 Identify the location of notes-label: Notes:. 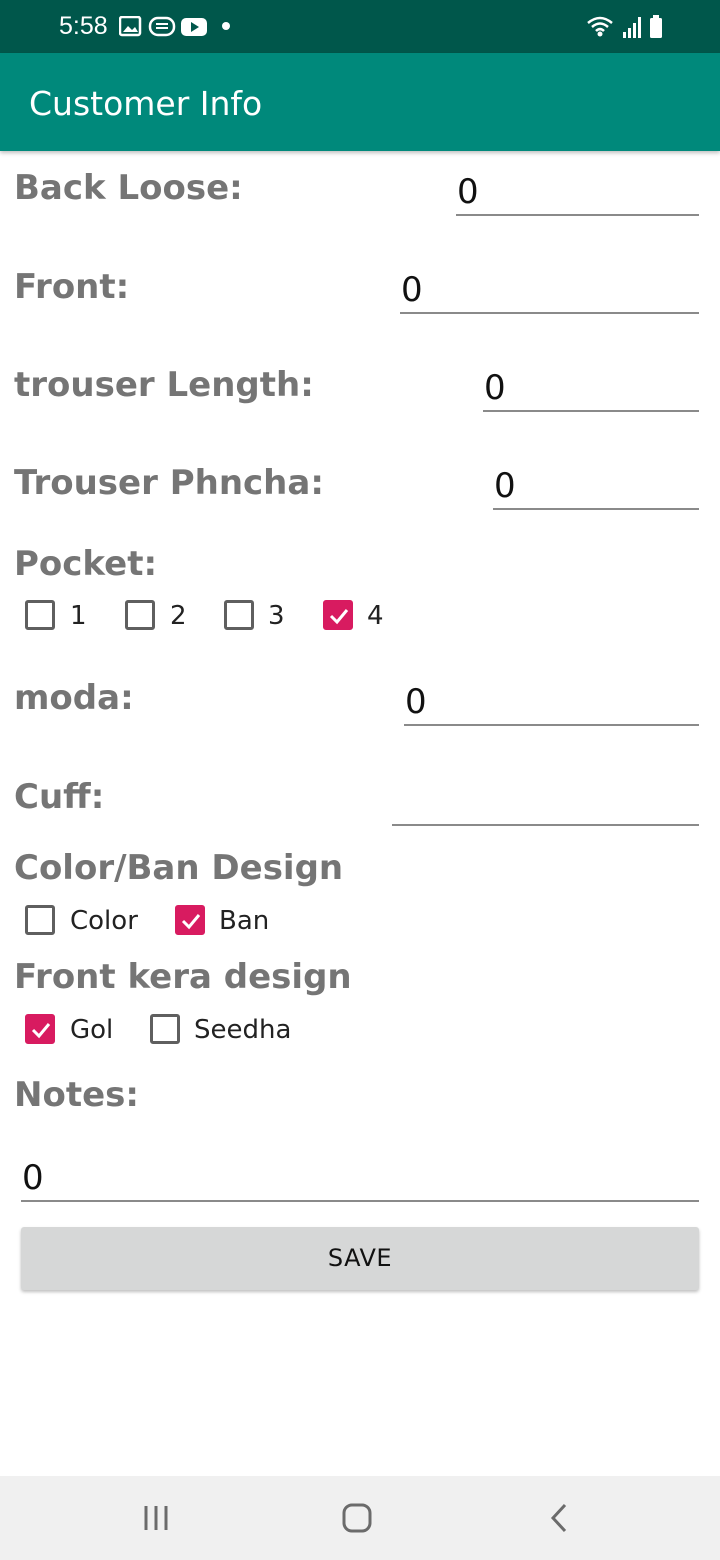
(76, 1095).